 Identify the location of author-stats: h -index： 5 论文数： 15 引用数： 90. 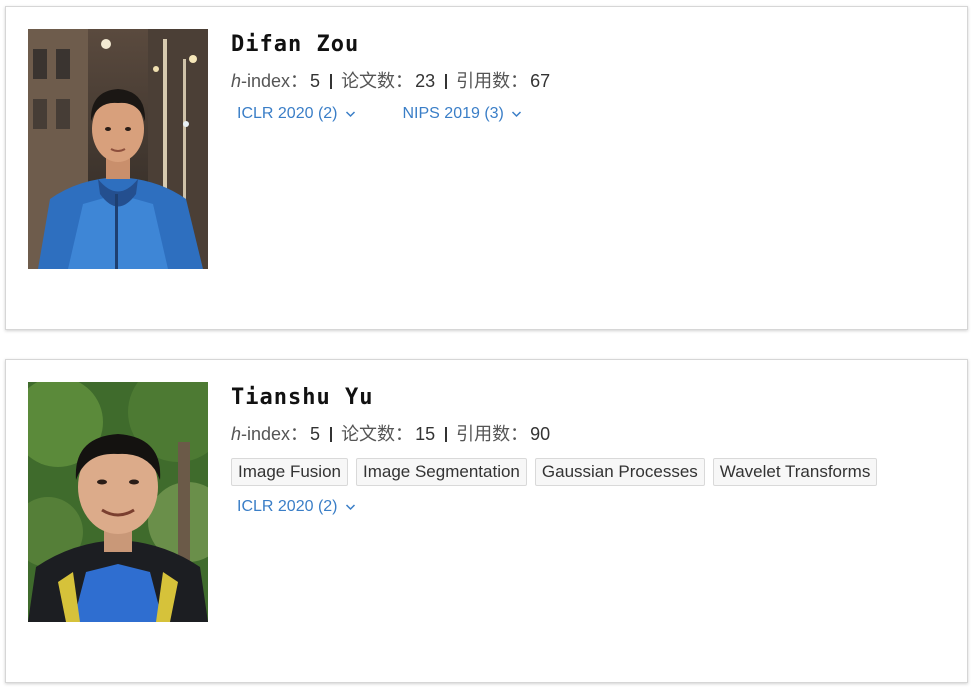
(589, 434).